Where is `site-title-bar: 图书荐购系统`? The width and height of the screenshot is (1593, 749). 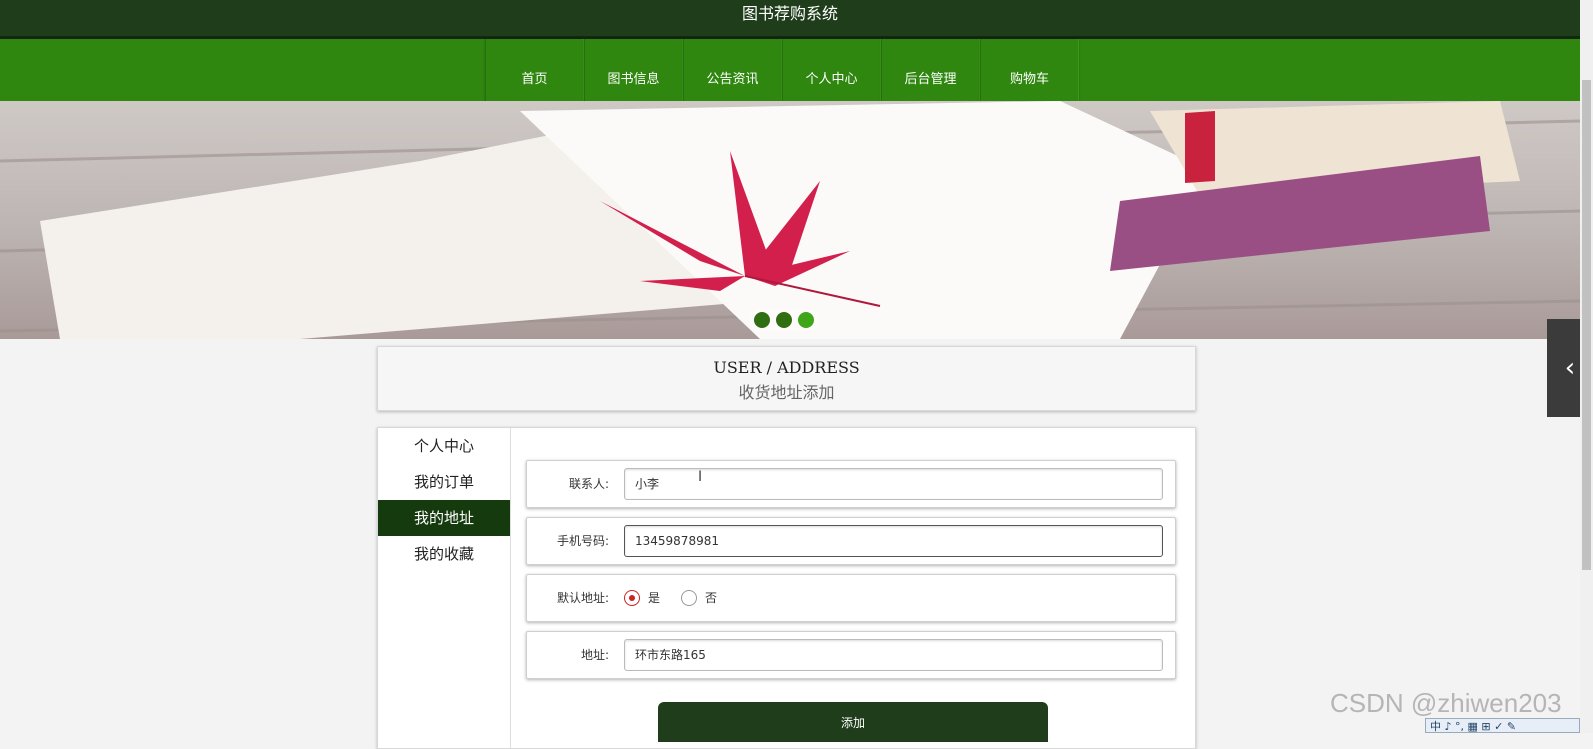 site-title-bar: 图书荐购系统 is located at coordinates (790, 19).